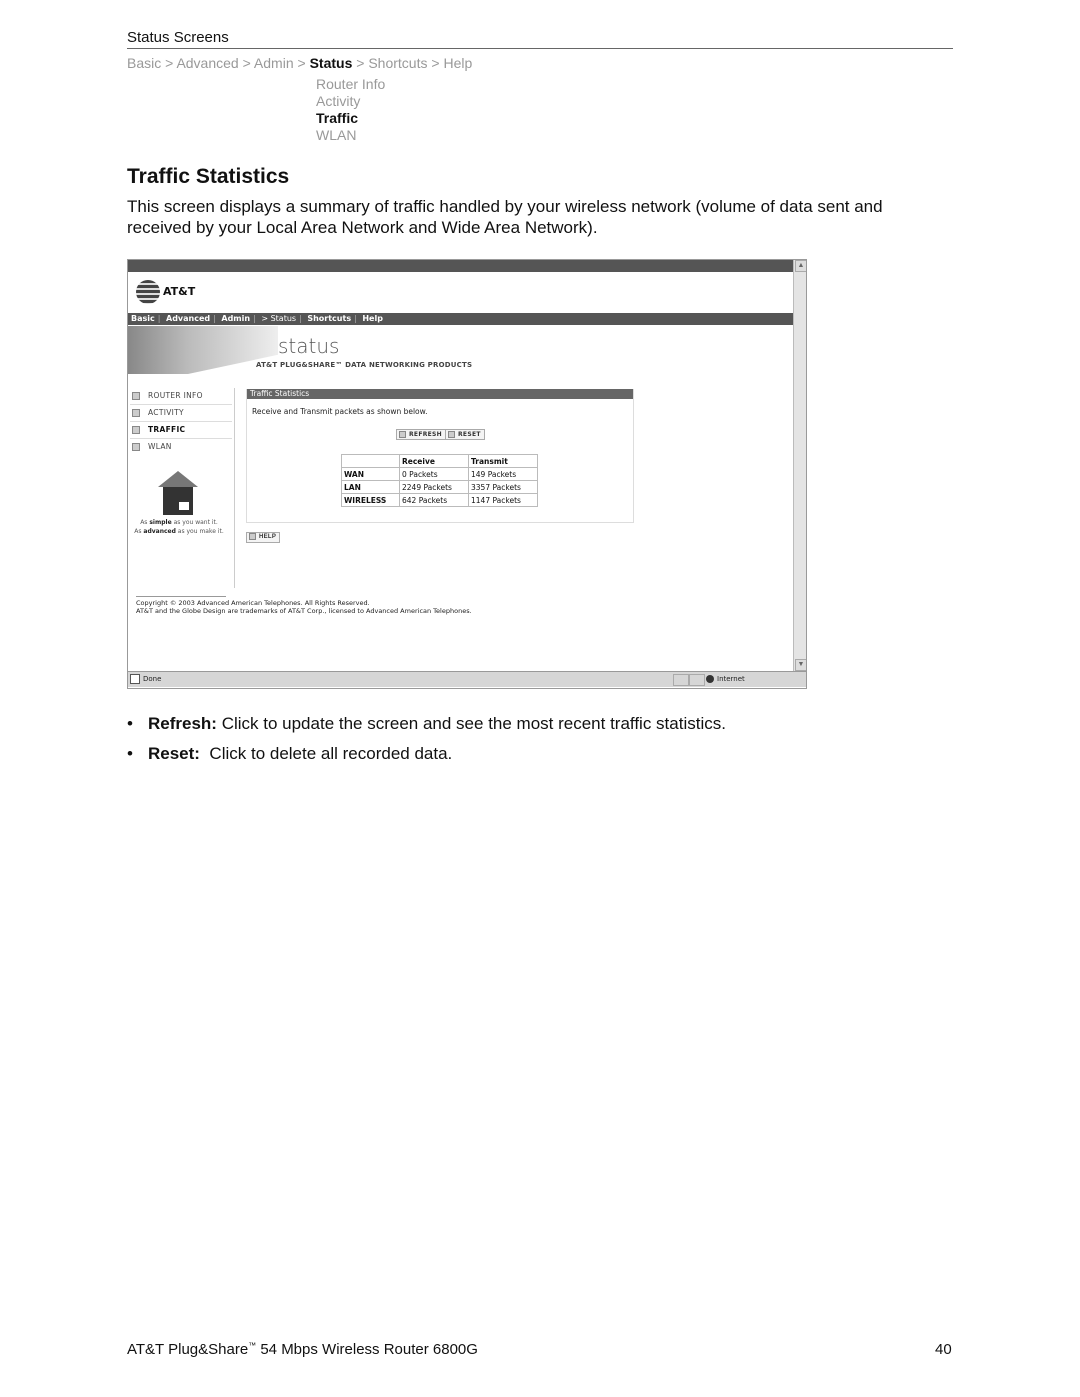  I want to click on receive-cell: 642 Packets, so click(434, 500).